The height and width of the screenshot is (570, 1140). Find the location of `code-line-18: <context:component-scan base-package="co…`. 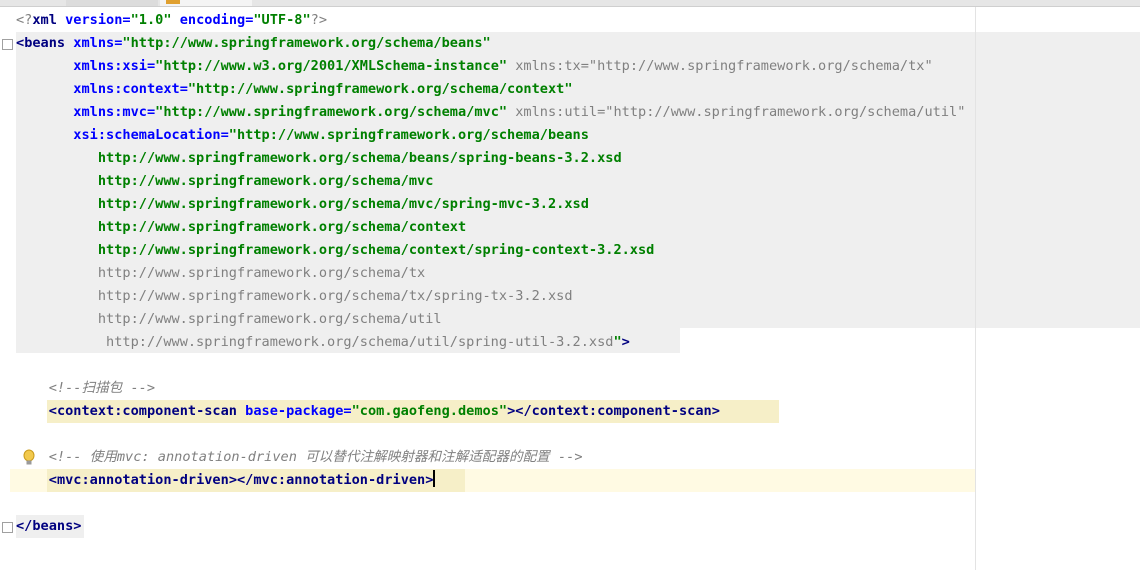

code-line-18: <context:component-scan base-package="co… is located at coordinates (384, 411).